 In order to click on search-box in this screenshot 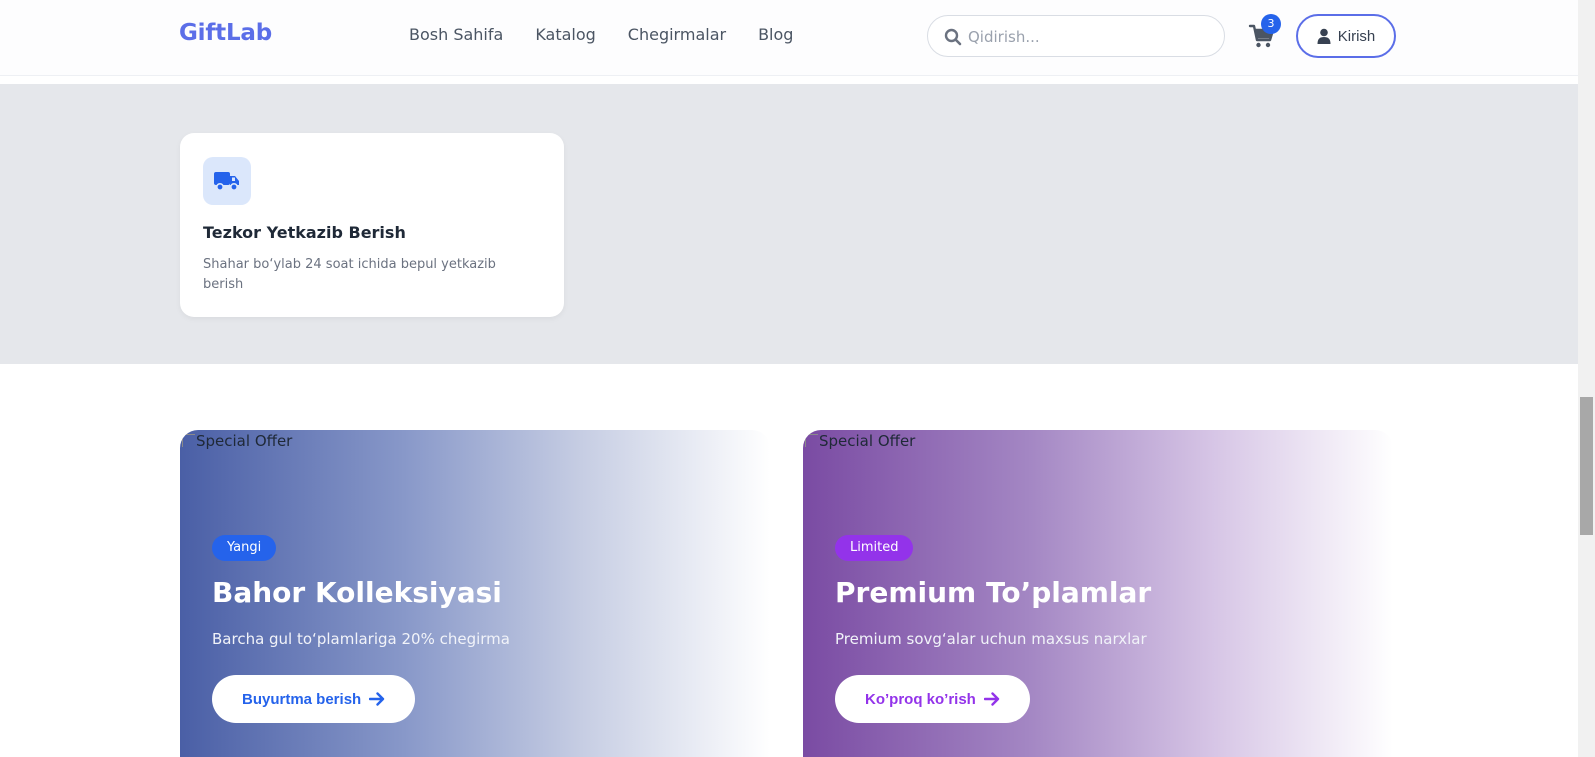, I will do `click(1076, 36)`.